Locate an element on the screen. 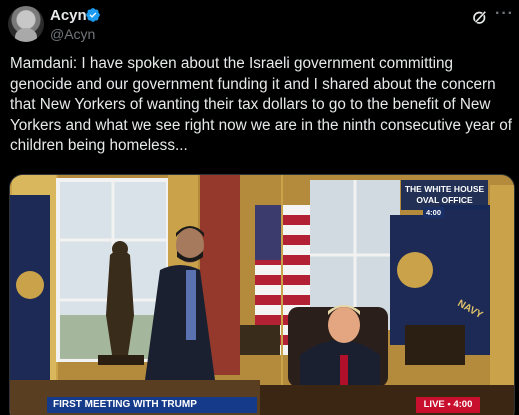 This screenshot has width=519, height=415. more-options-icon: ··· is located at coordinates (504, 15).